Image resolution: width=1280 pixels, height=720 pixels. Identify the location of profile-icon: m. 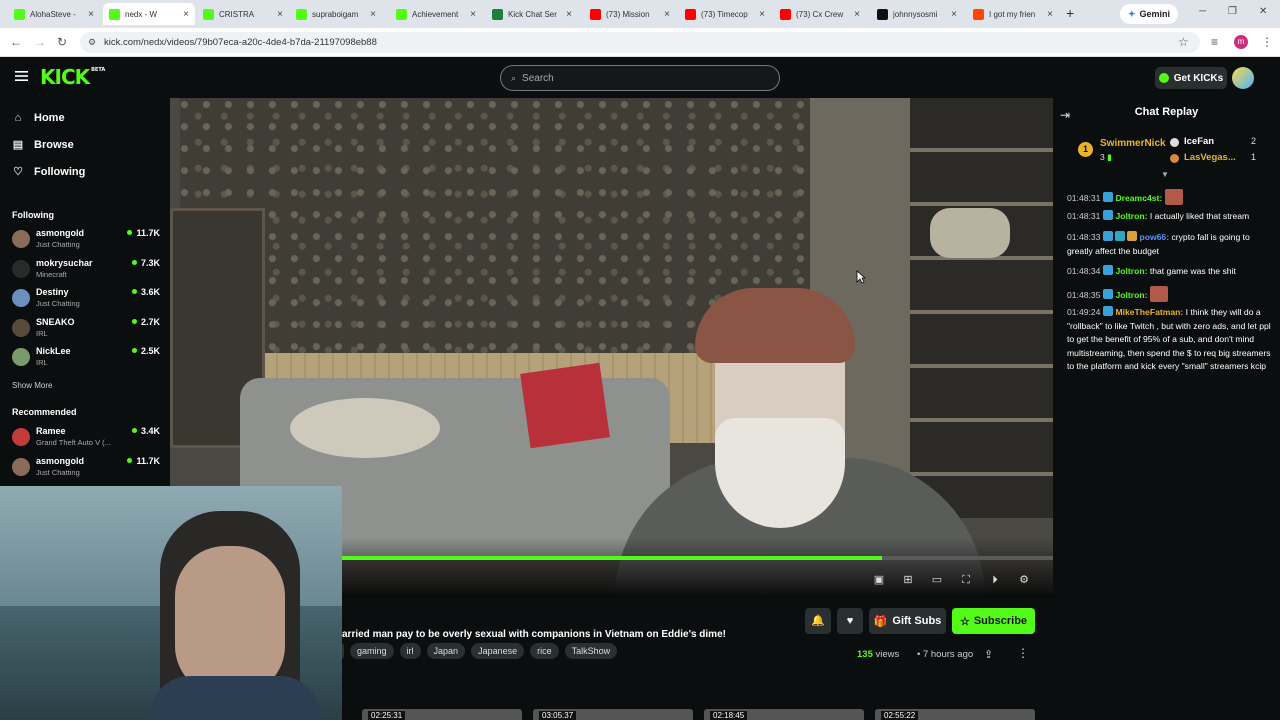
(1241, 42).